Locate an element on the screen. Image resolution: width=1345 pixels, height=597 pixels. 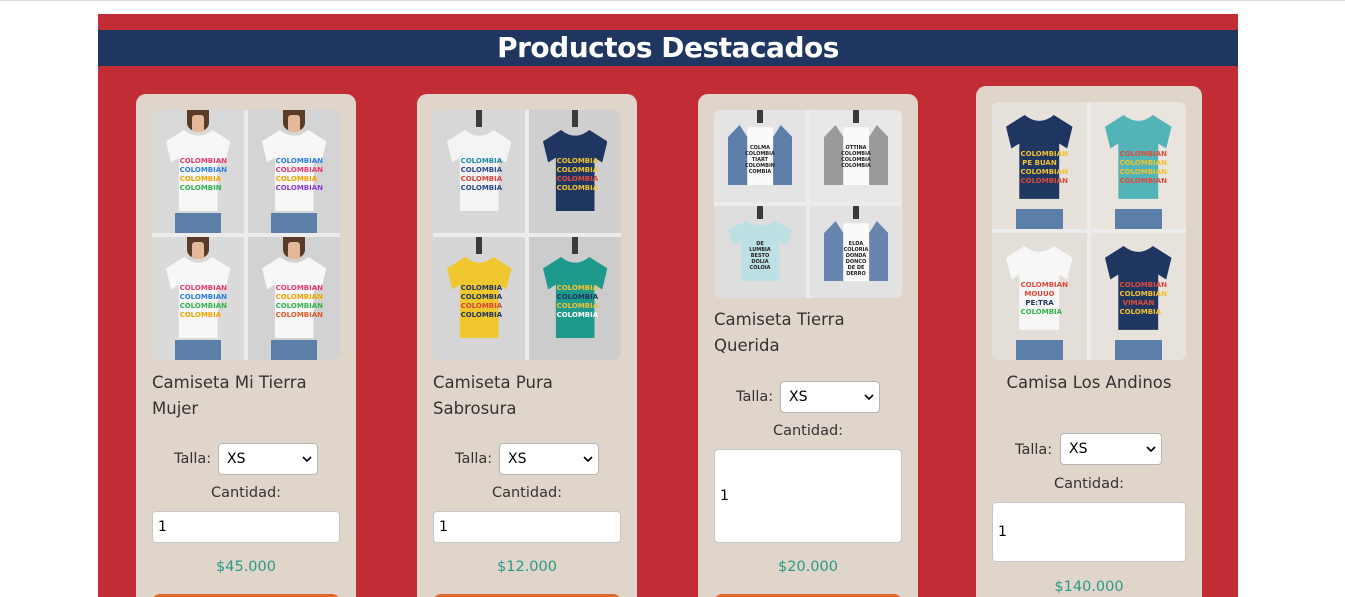
section-title: Productos Destacados is located at coordinates (668, 47).